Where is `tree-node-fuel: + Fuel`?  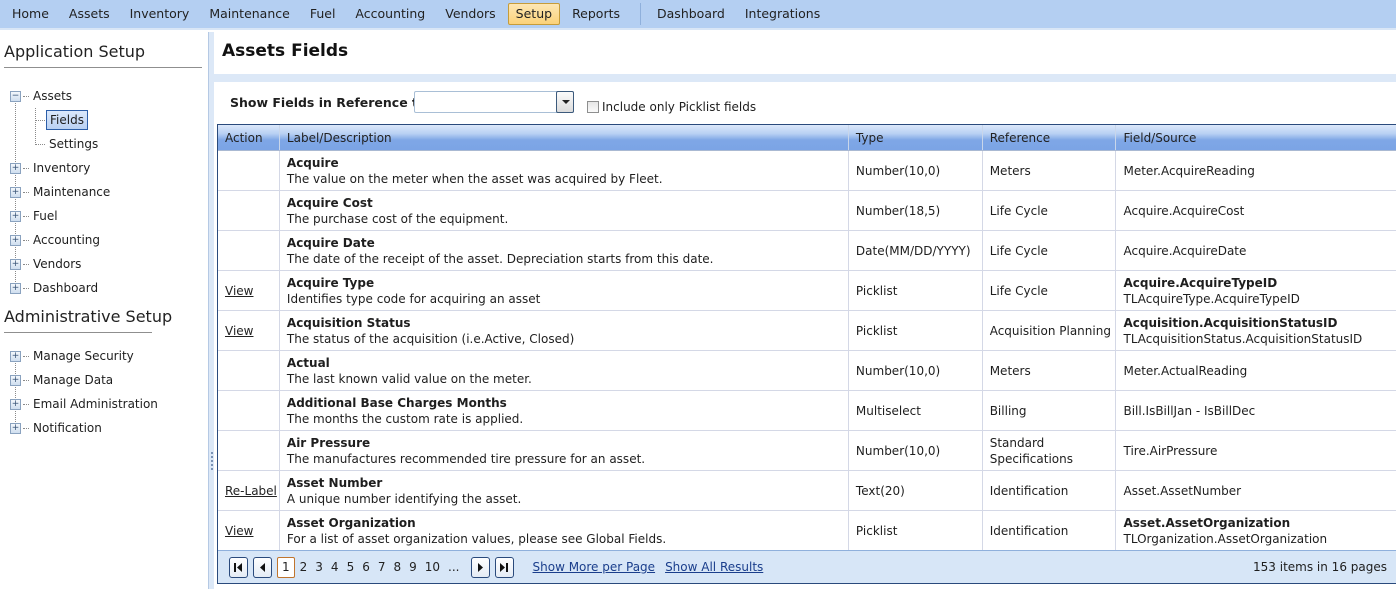 tree-node-fuel: + Fuel is located at coordinates (34, 216).